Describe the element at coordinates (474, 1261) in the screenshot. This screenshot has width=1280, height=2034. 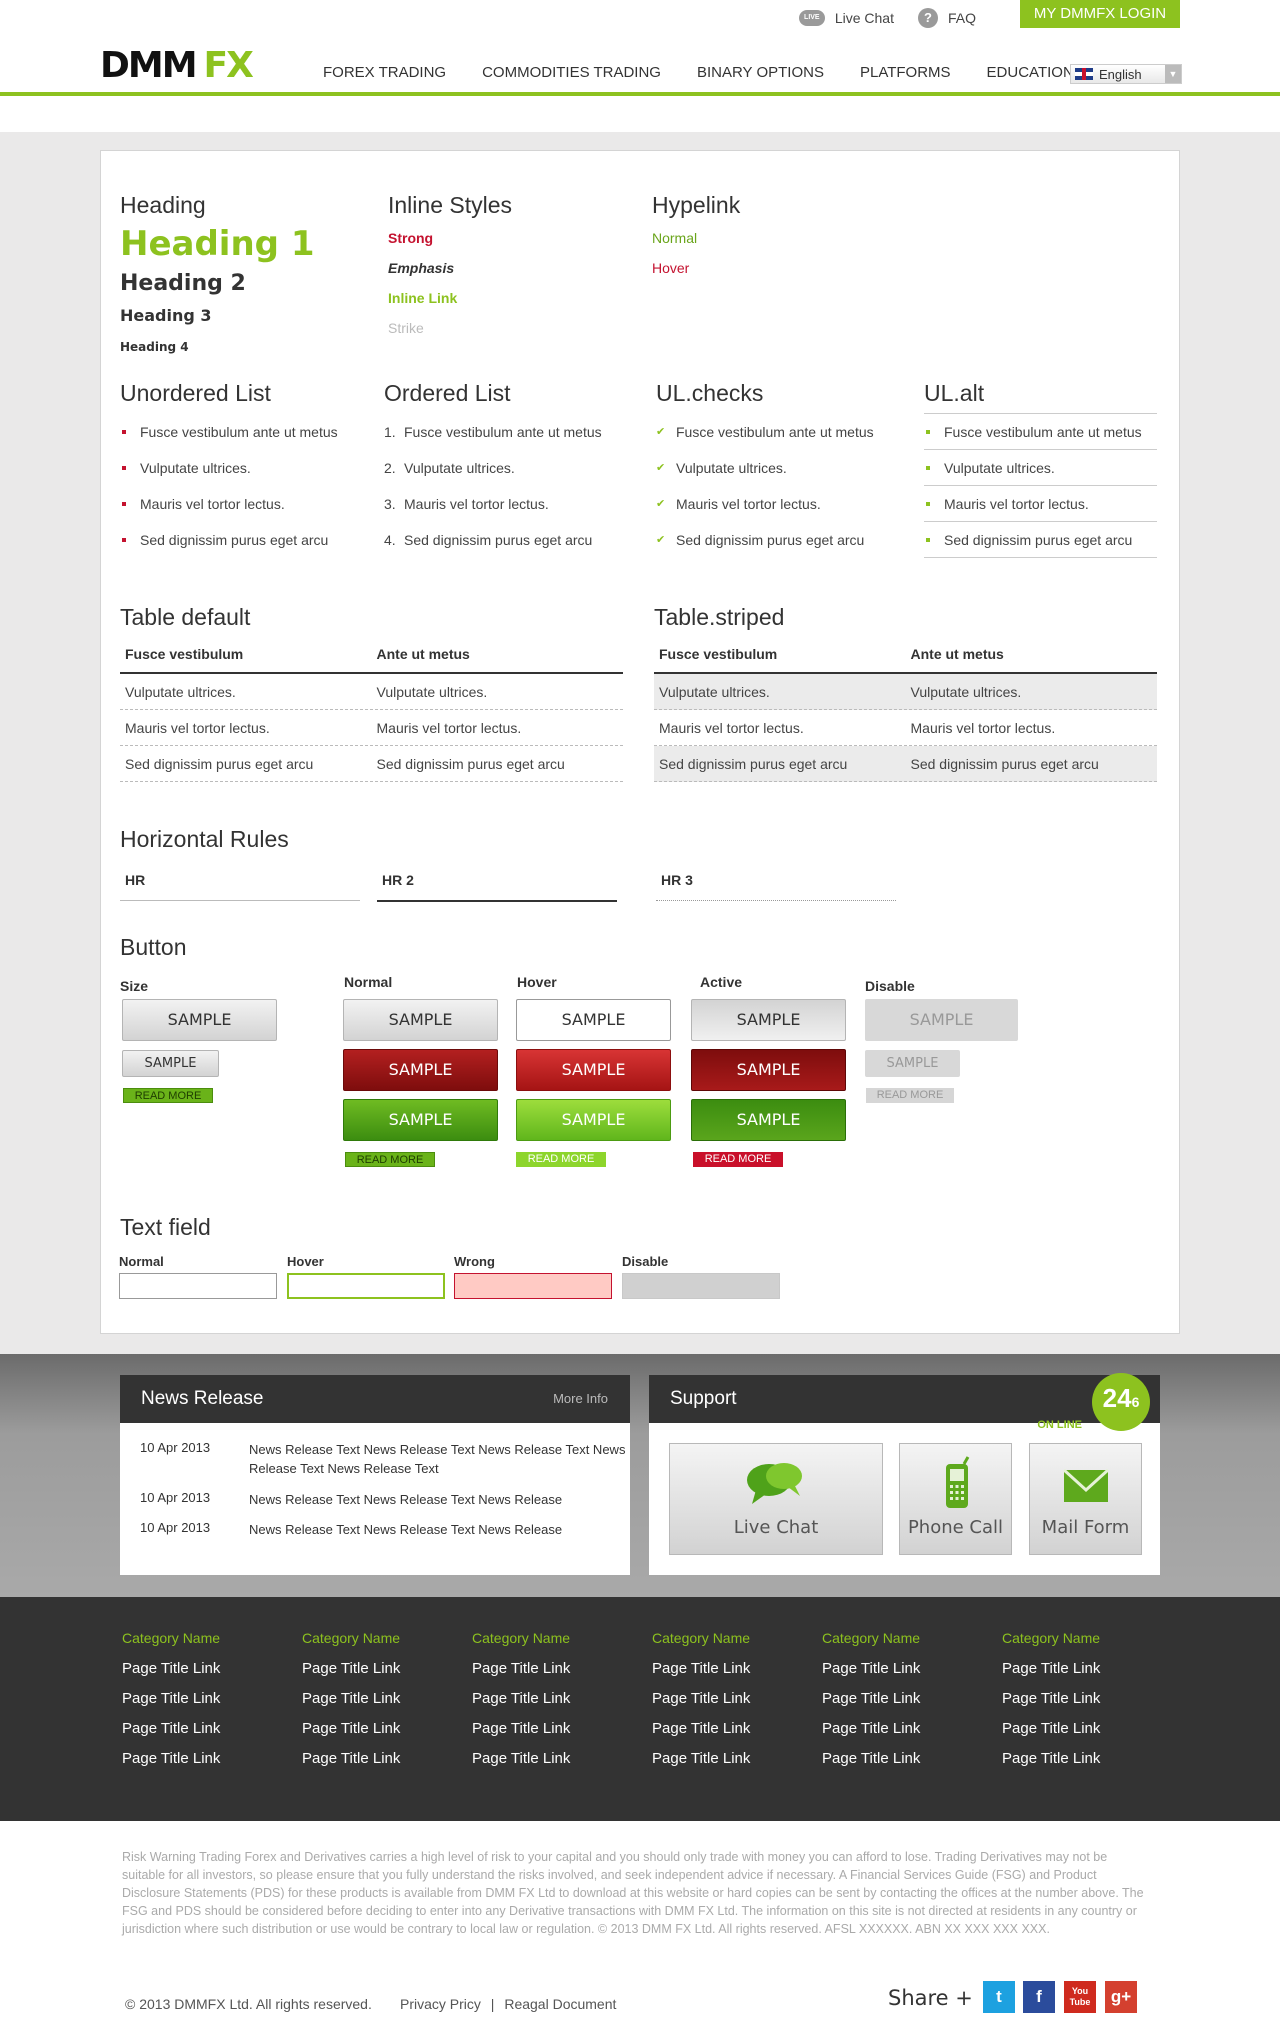
I see `textfield-wrong-label: Wrong` at that location.